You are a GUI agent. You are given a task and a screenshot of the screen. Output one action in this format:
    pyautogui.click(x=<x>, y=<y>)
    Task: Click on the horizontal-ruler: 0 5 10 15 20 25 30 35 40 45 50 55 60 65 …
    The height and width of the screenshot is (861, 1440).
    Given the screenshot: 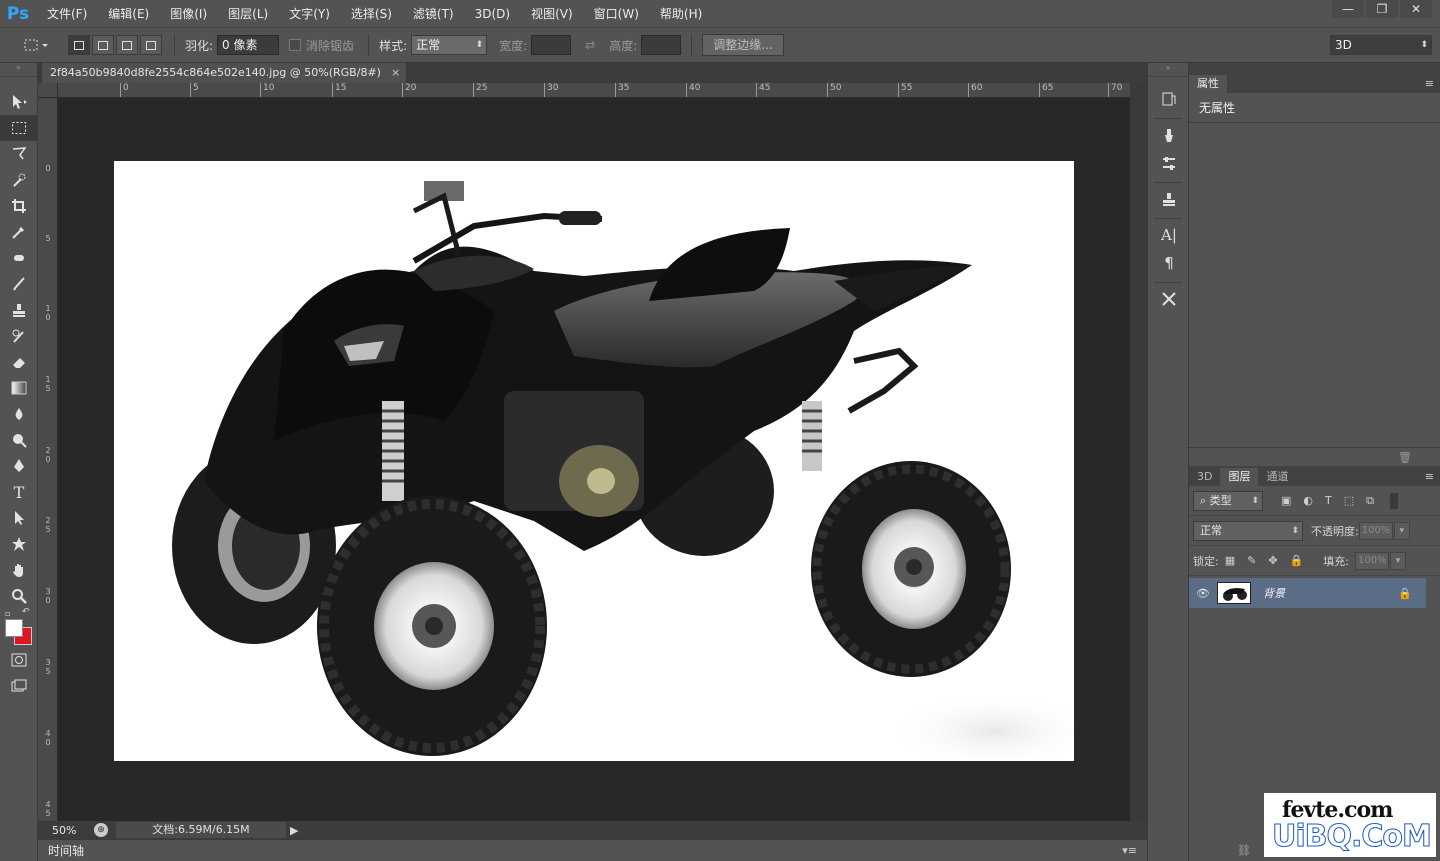 What is the action you would take?
    pyautogui.click(x=594, y=90)
    